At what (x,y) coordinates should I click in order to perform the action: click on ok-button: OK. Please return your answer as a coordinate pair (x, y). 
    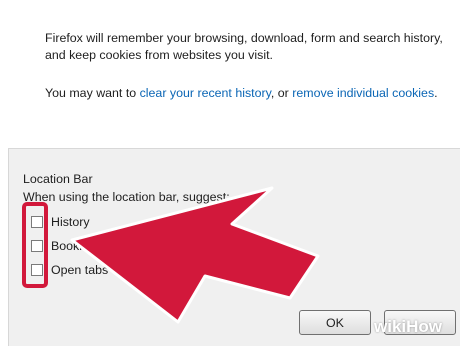
    Looking at the image, I should click on (335, 322).